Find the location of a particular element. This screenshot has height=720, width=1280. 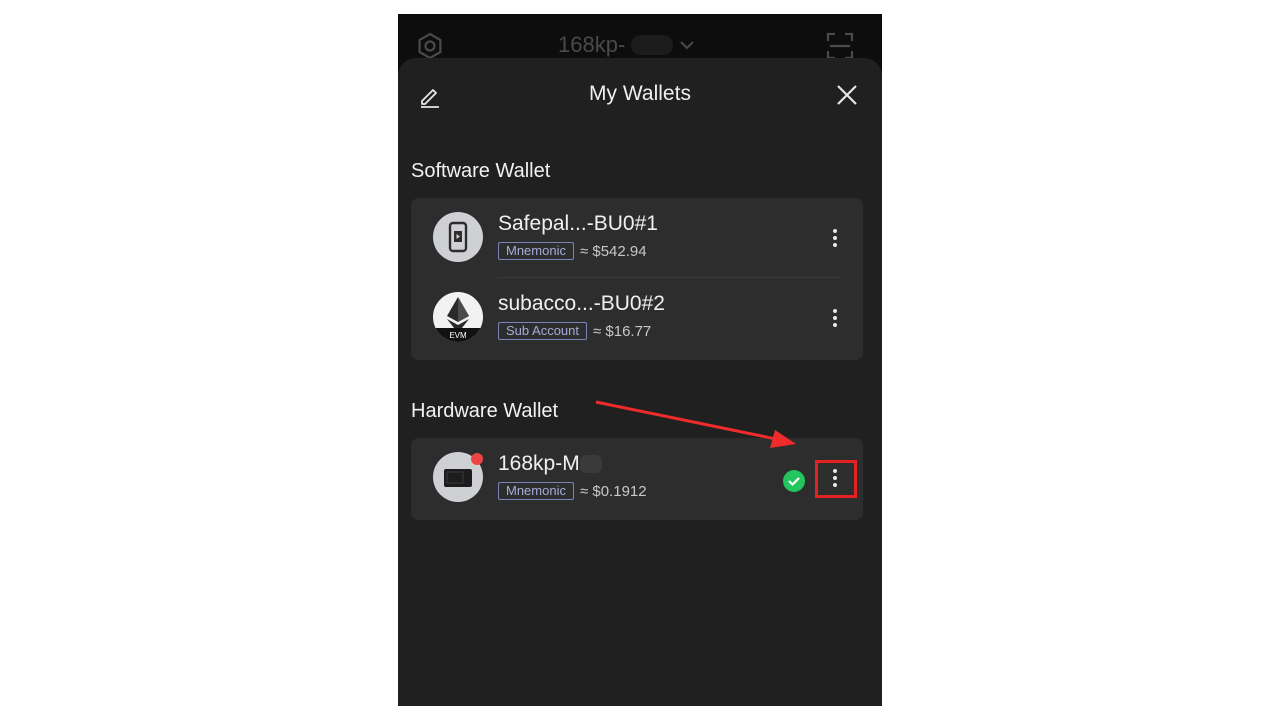

notification-dot is located at coordinates (477, 459).